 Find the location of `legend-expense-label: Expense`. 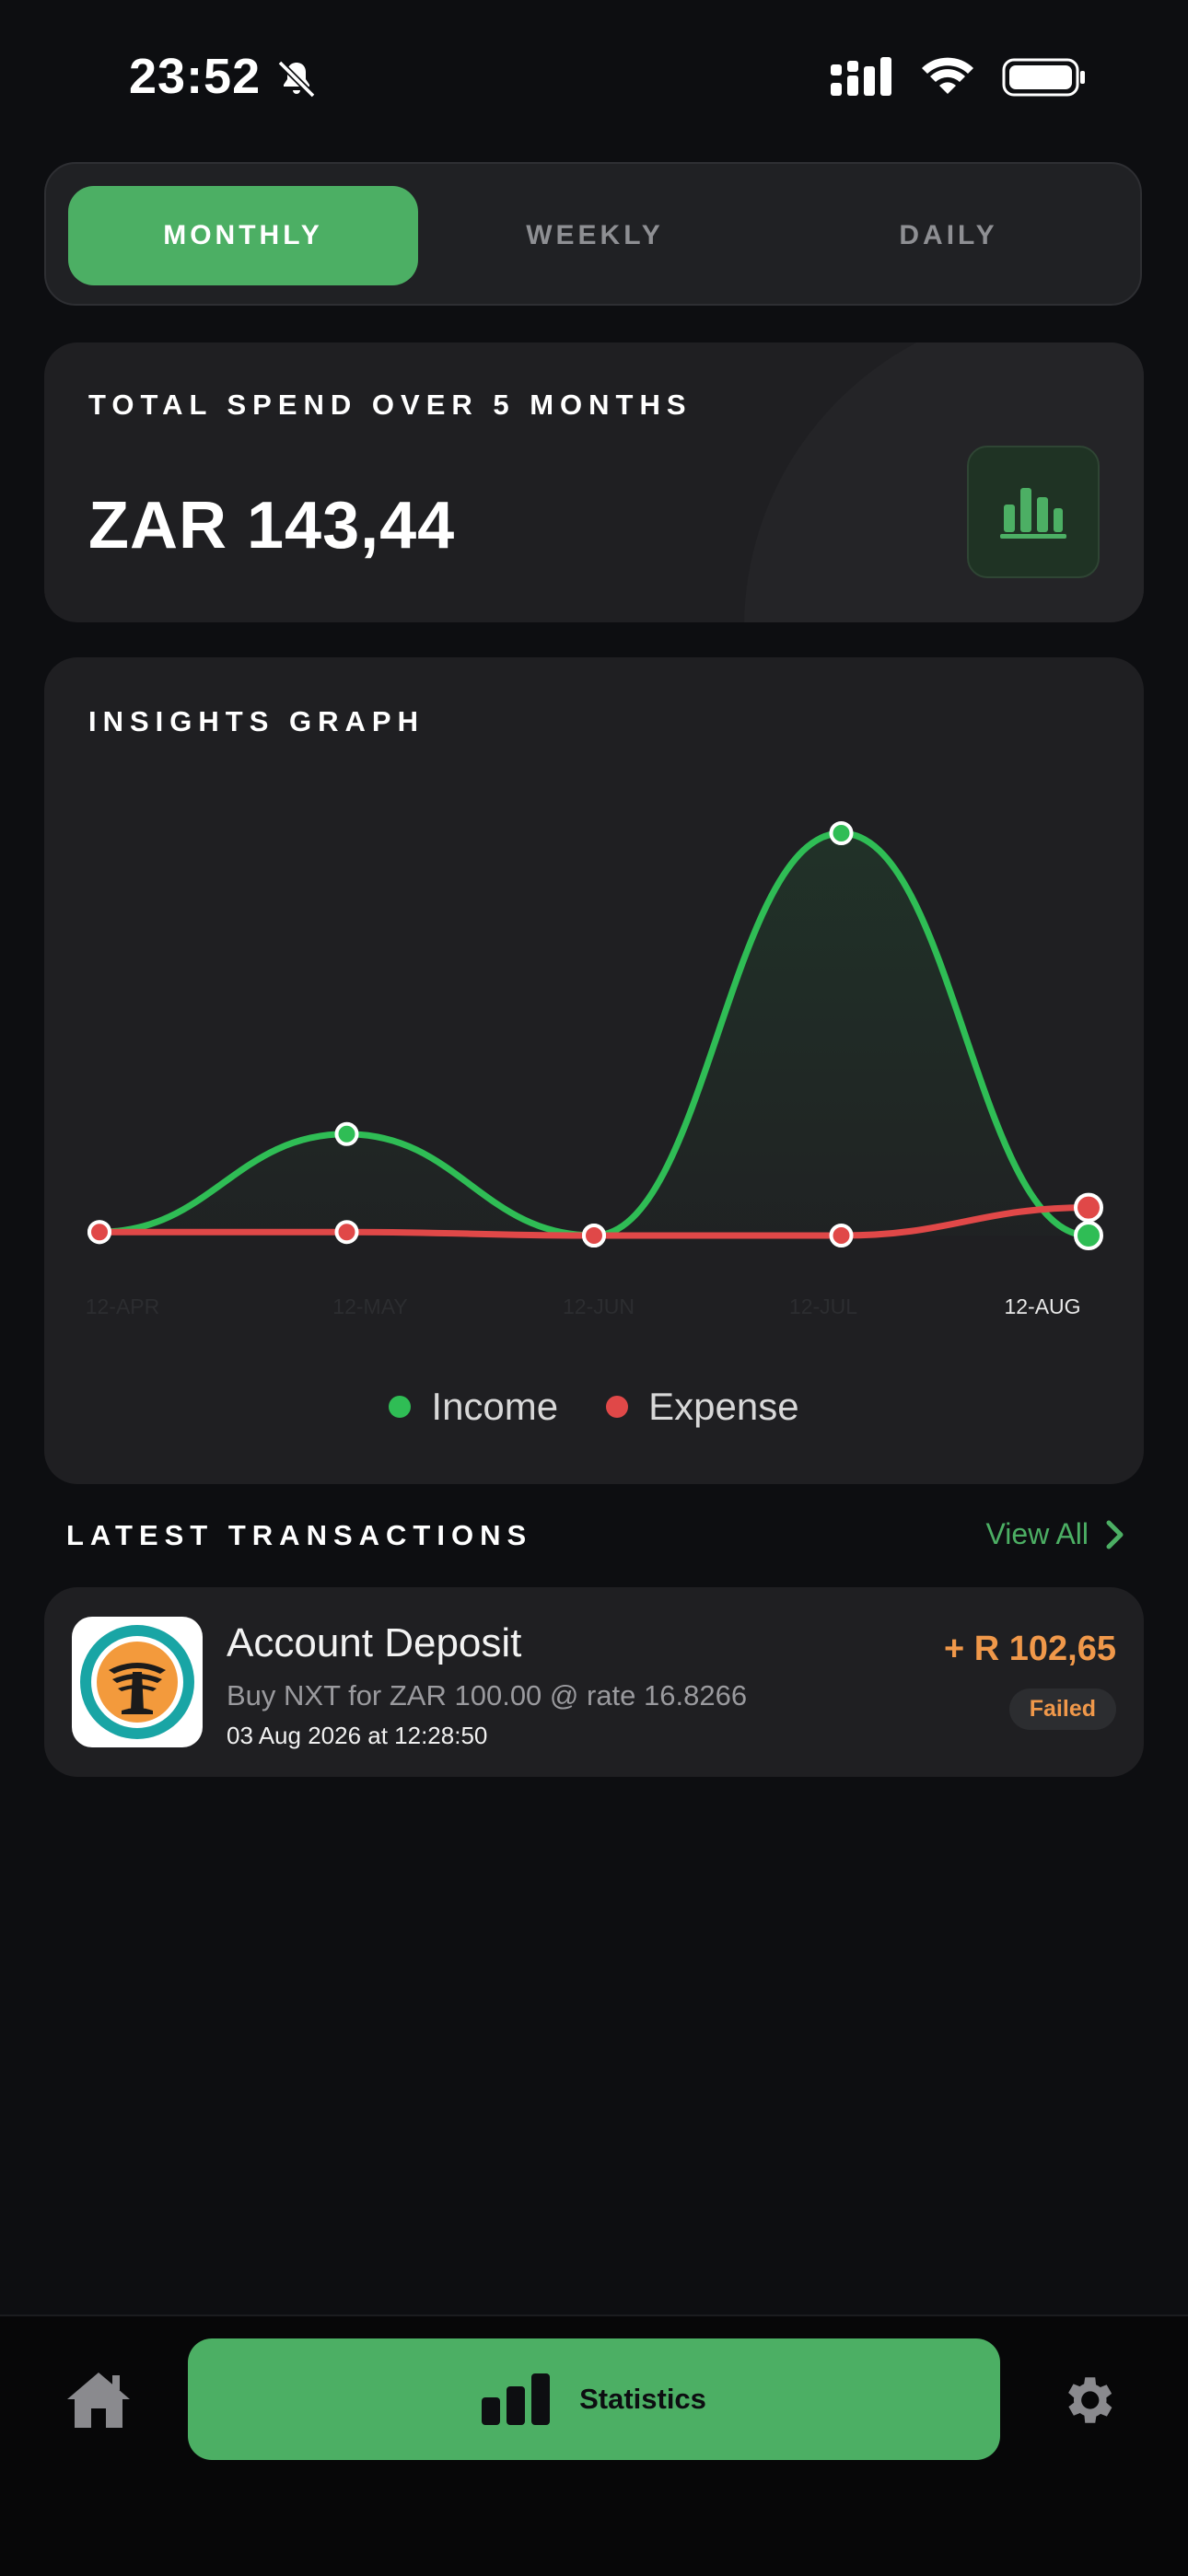

legend-expense-label: Expense is located at coordinates (723, 1406).